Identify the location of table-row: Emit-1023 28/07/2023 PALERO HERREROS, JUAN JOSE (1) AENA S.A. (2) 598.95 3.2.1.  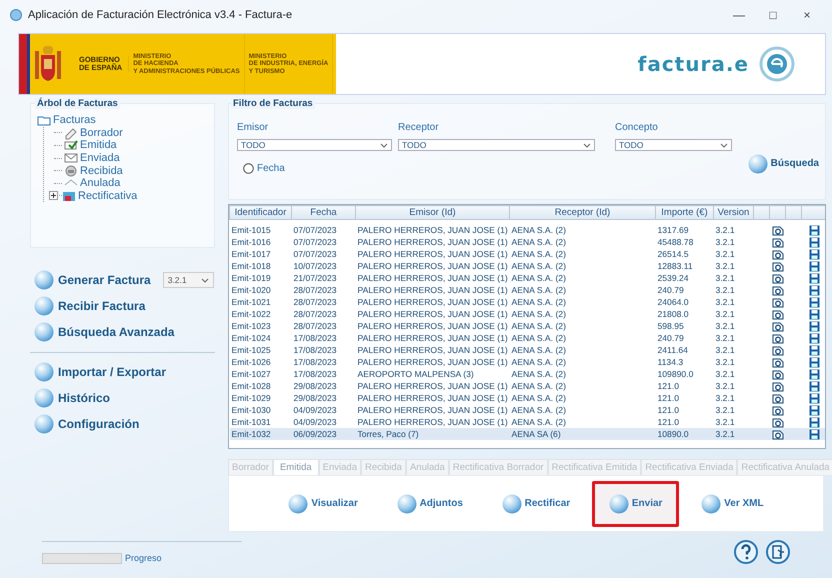
(527, 326).